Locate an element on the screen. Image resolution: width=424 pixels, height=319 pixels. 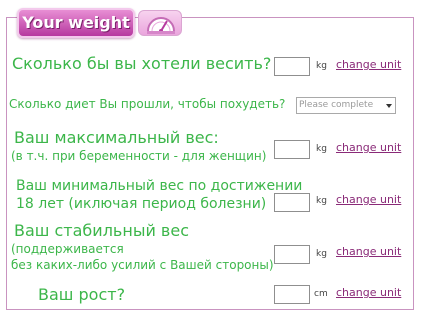
height-change-unit-link: change unit is located at coordinates (368, 292).